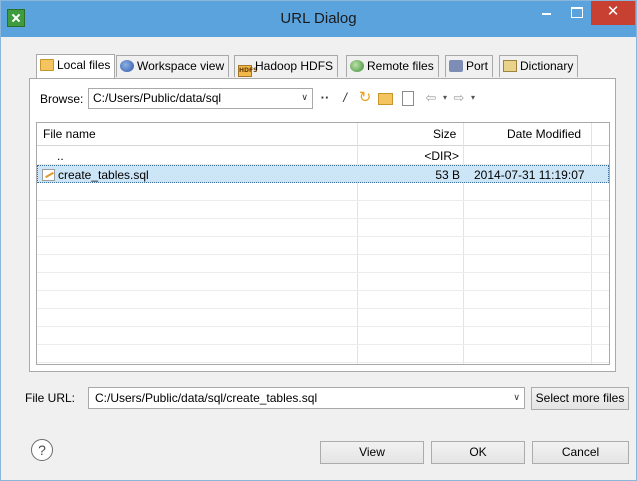 The height and width of the screenshot is (481, 637). I want to click on tab-remote-files: Remote files, so click(392, 66).